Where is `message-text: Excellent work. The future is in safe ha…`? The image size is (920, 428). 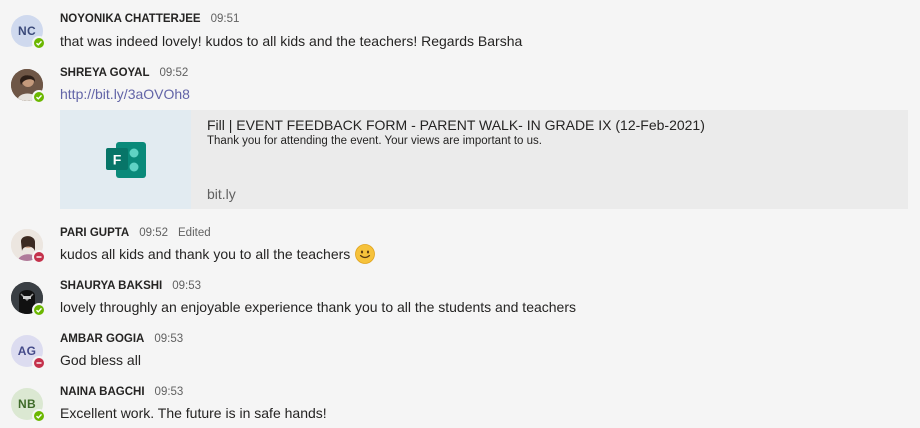 message-text: Excellent work. The future is in safe ha… is located at coordinates (193, 413).